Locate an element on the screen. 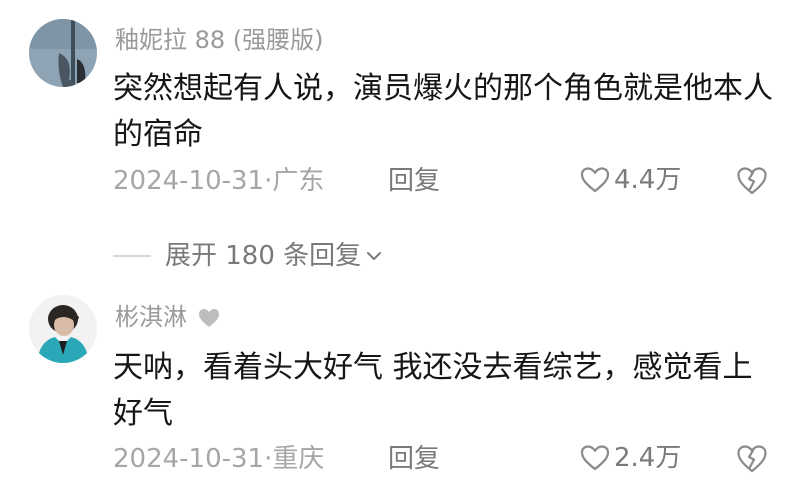 The width and height of the screenshot is (800, 490). comment-date-location: 2024-10-31·重庆 is located at coordinates (219, 459).